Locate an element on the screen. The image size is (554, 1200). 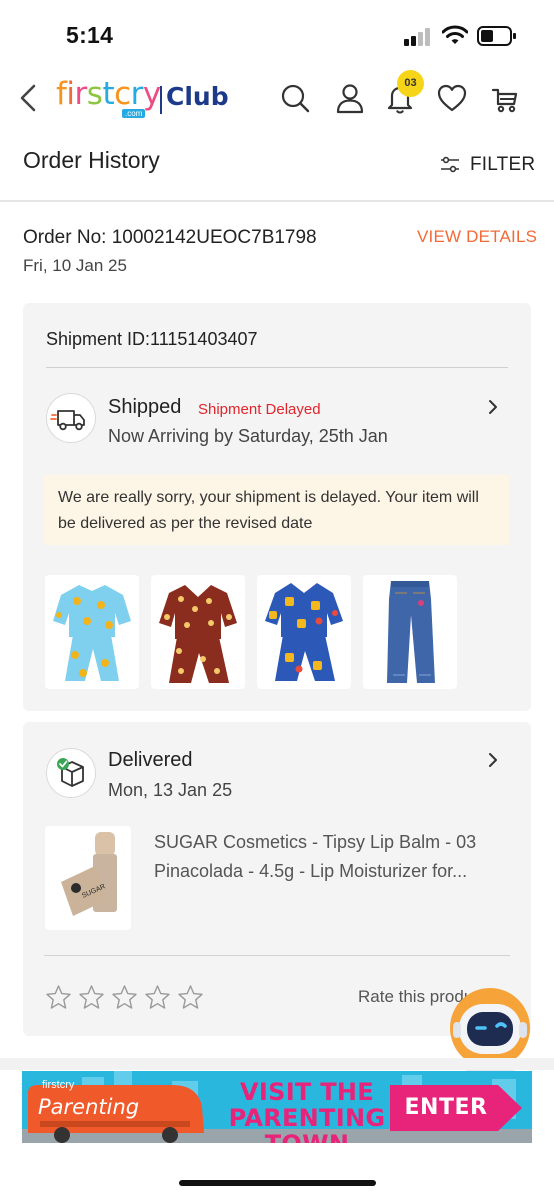
lip-balm-thumbnail: SUGAR is located at coordinates (88, 878).